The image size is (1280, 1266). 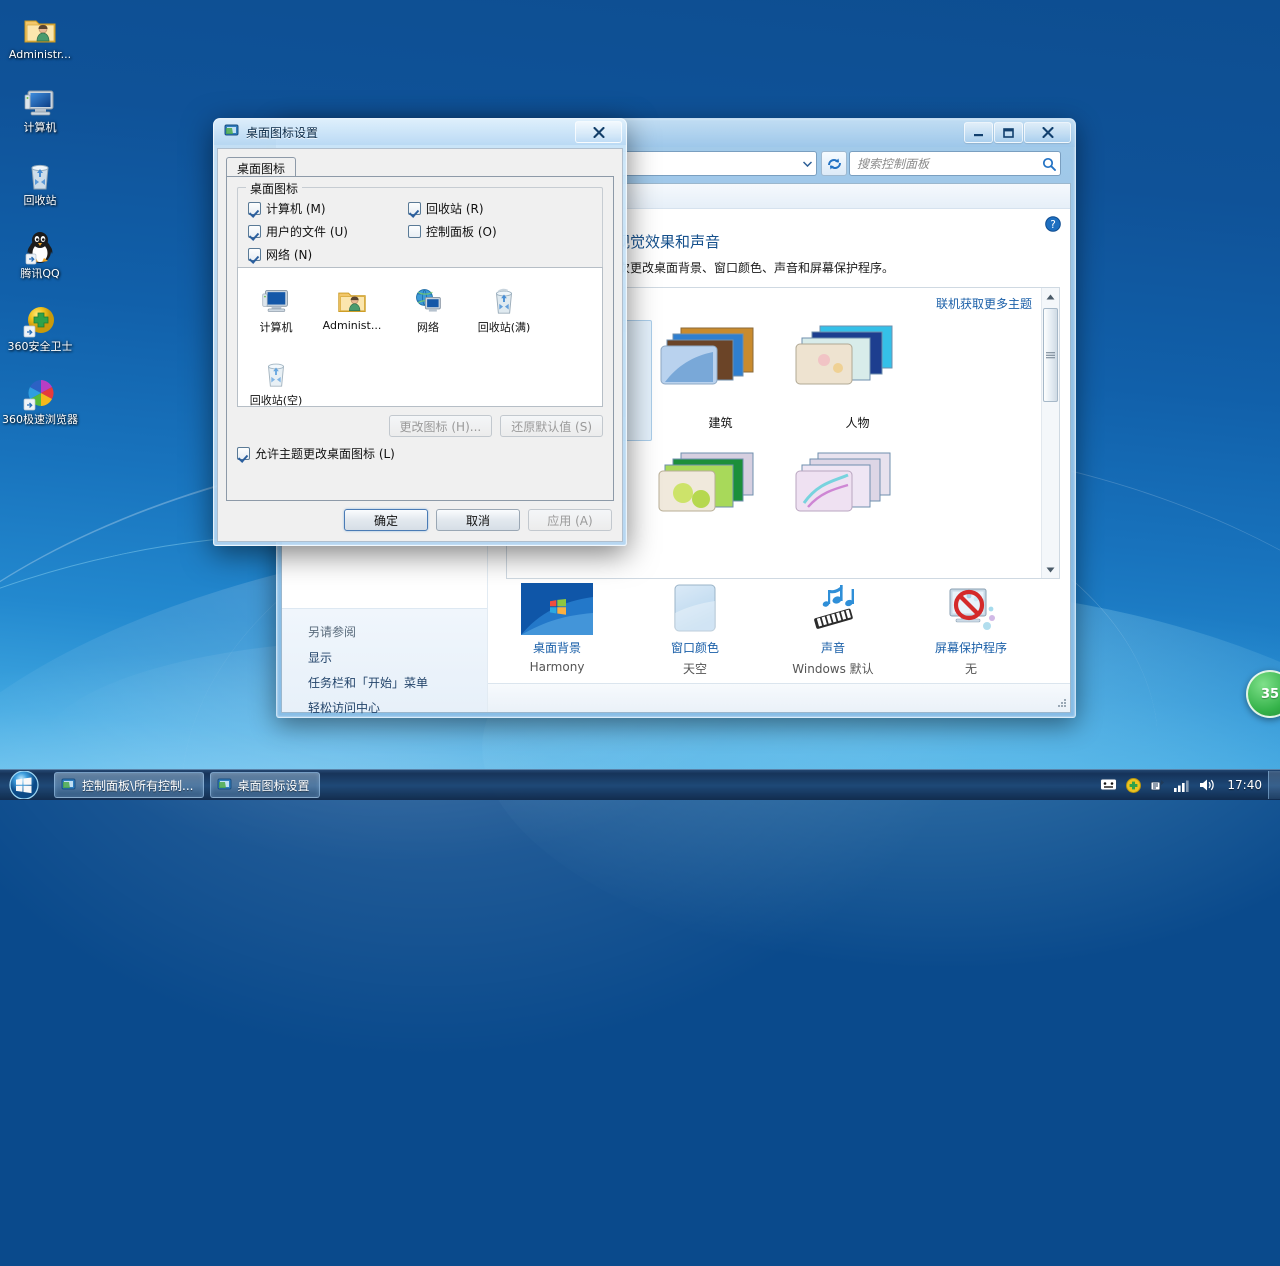 What do you see at coordinates (289, 255) in the screenshot?
I see `checkbox-label: 网络 (N)` at bounding box center [289, 255].